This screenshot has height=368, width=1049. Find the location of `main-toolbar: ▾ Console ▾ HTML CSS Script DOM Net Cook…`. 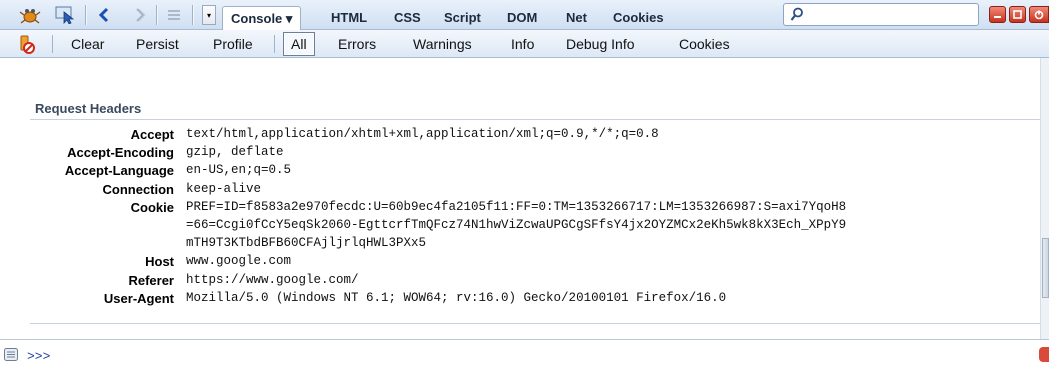

main-toolbar: ▾ Console ▾ HTML CSS Script DOM Net Cook… is located at coordinates (524, 15).